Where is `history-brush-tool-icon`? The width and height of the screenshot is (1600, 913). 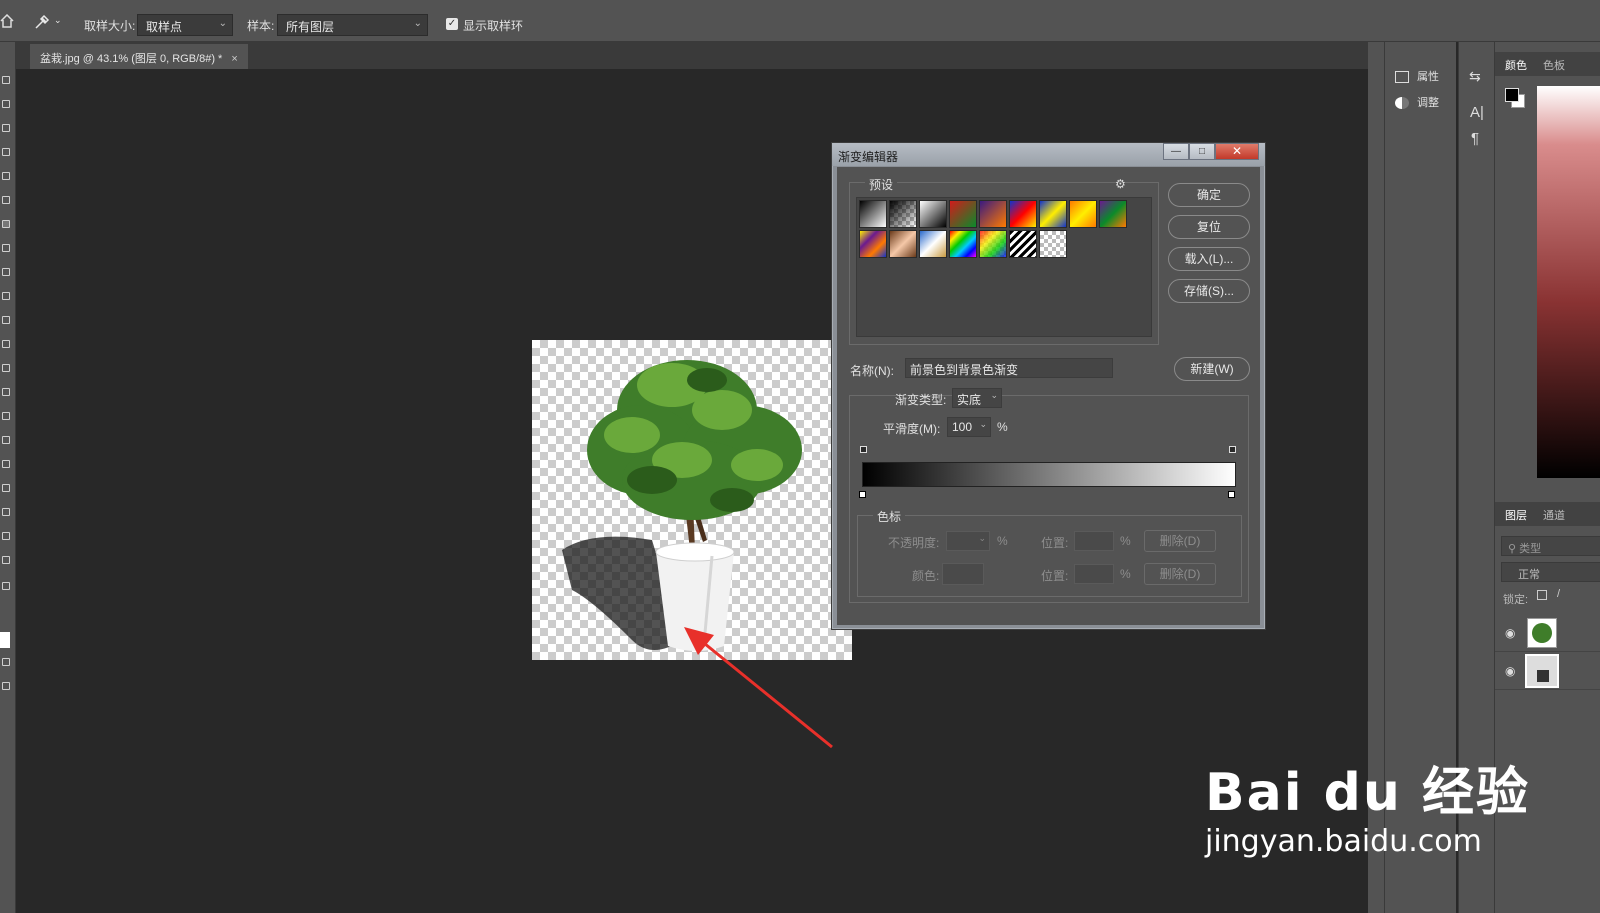 history-brush-tool-icon is located at coordinates (6, 320).